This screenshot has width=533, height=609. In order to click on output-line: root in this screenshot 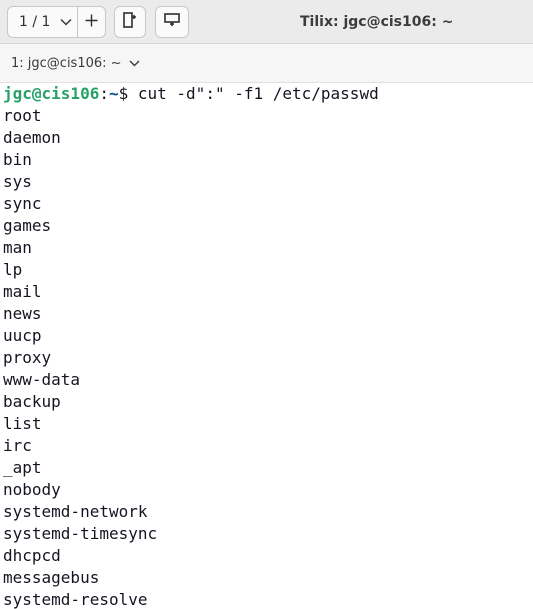, I will do `click(22, 115)`.